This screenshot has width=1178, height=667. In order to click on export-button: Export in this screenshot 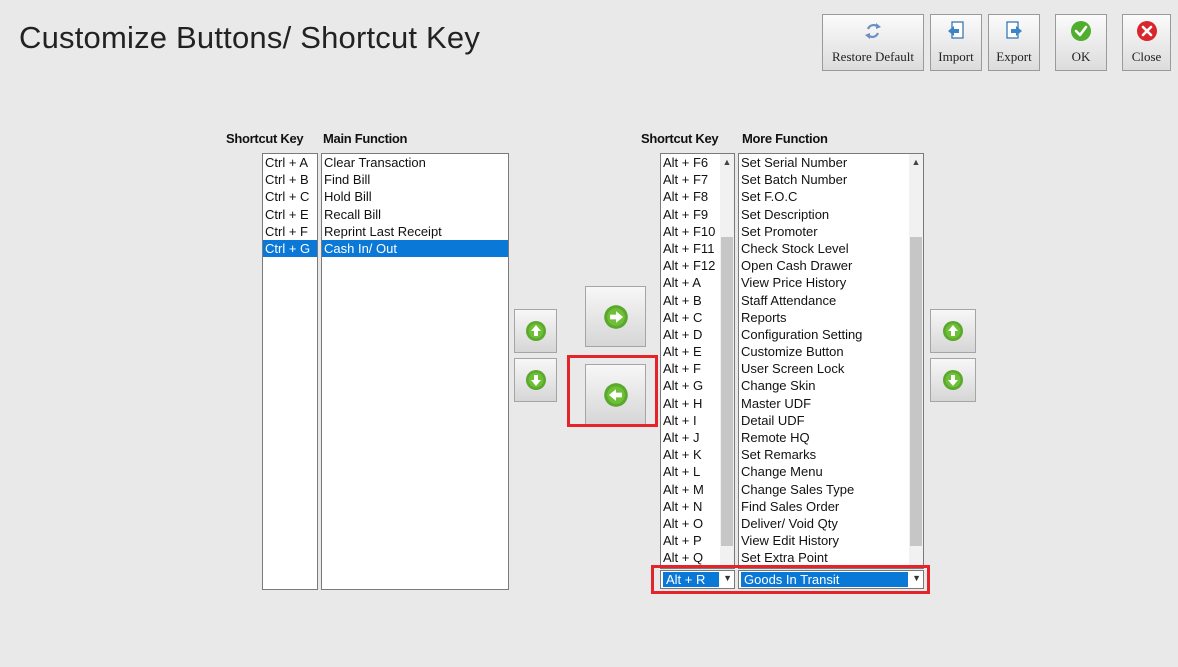, I will do `click(1014, 42)`.